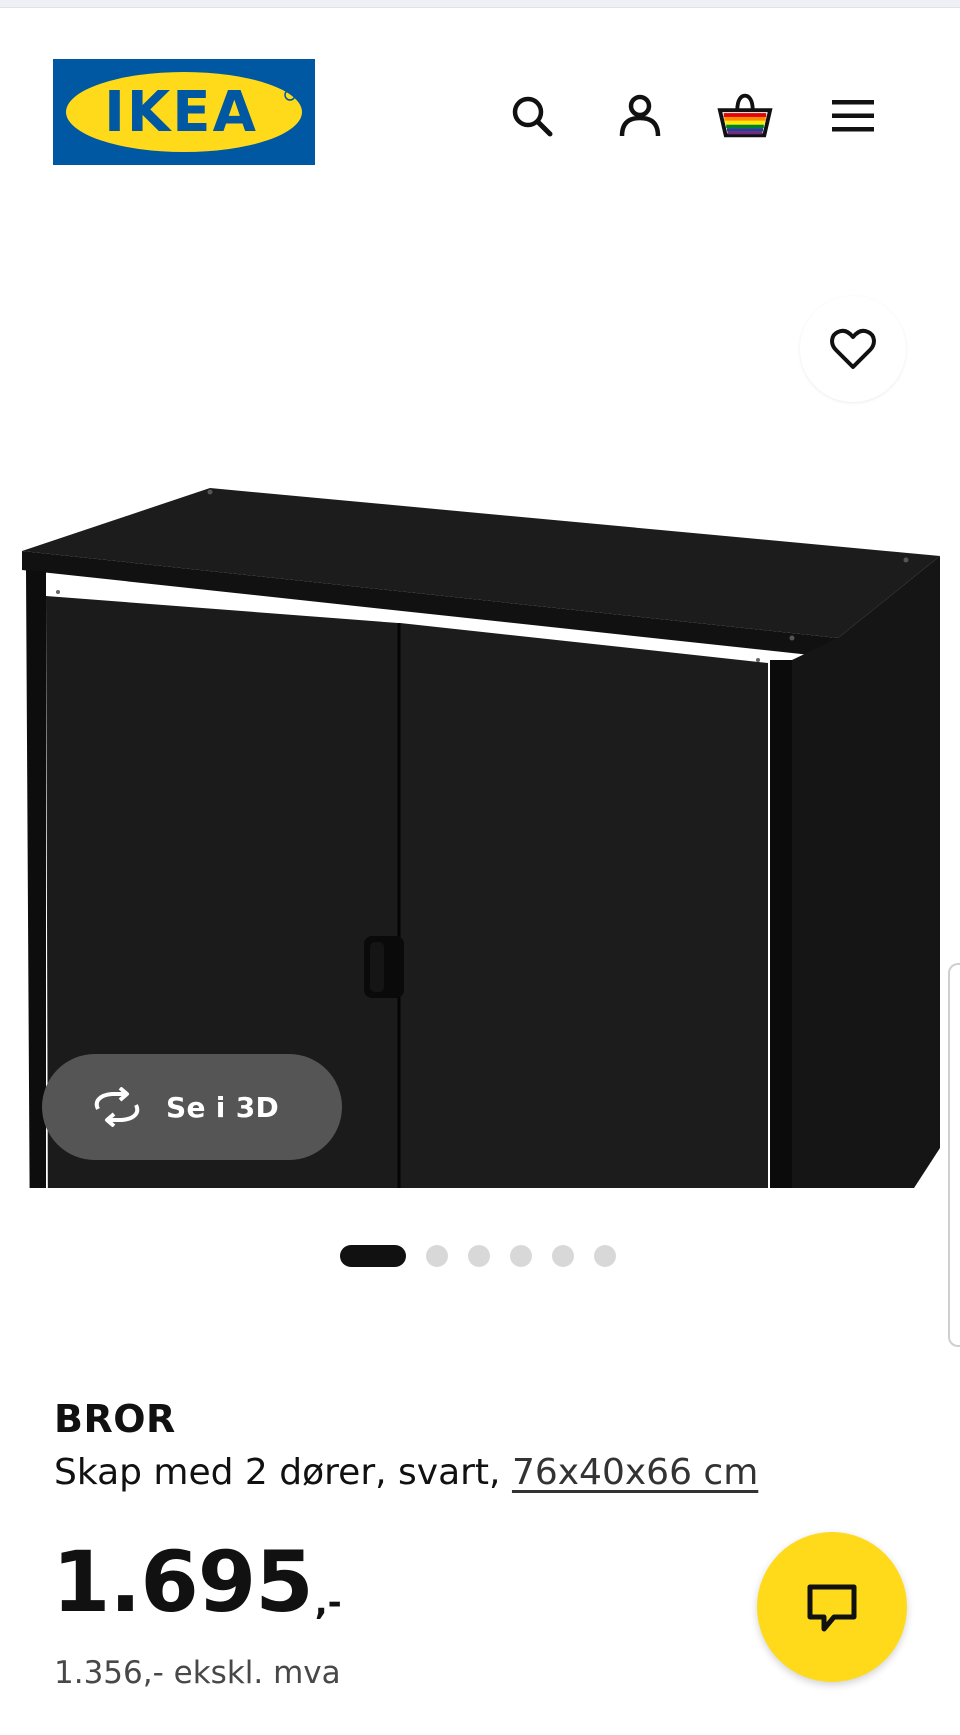 The image size is (960, 1735). Describe the element at coordinates (954, 1155) in the screenshot. I see `side-scroll-handle` at that location.